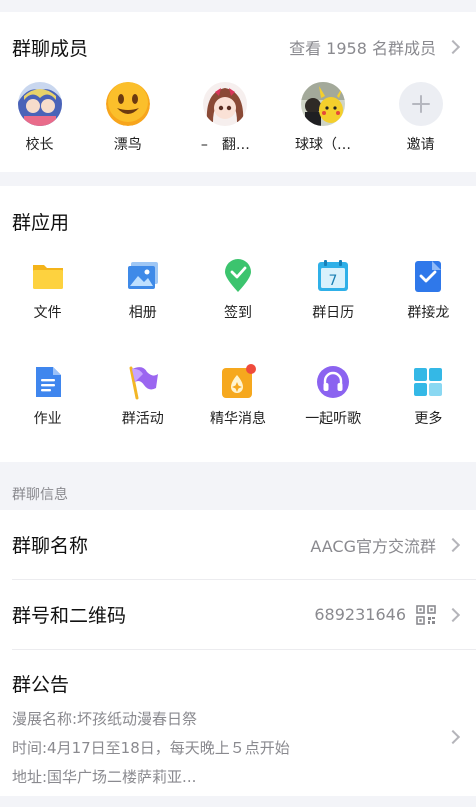 Image resolution: width=476 pixels, height=807 pixels. Describe the element at coordinates (428, 276) in the screenshot. I see `relay-icon` at that location.